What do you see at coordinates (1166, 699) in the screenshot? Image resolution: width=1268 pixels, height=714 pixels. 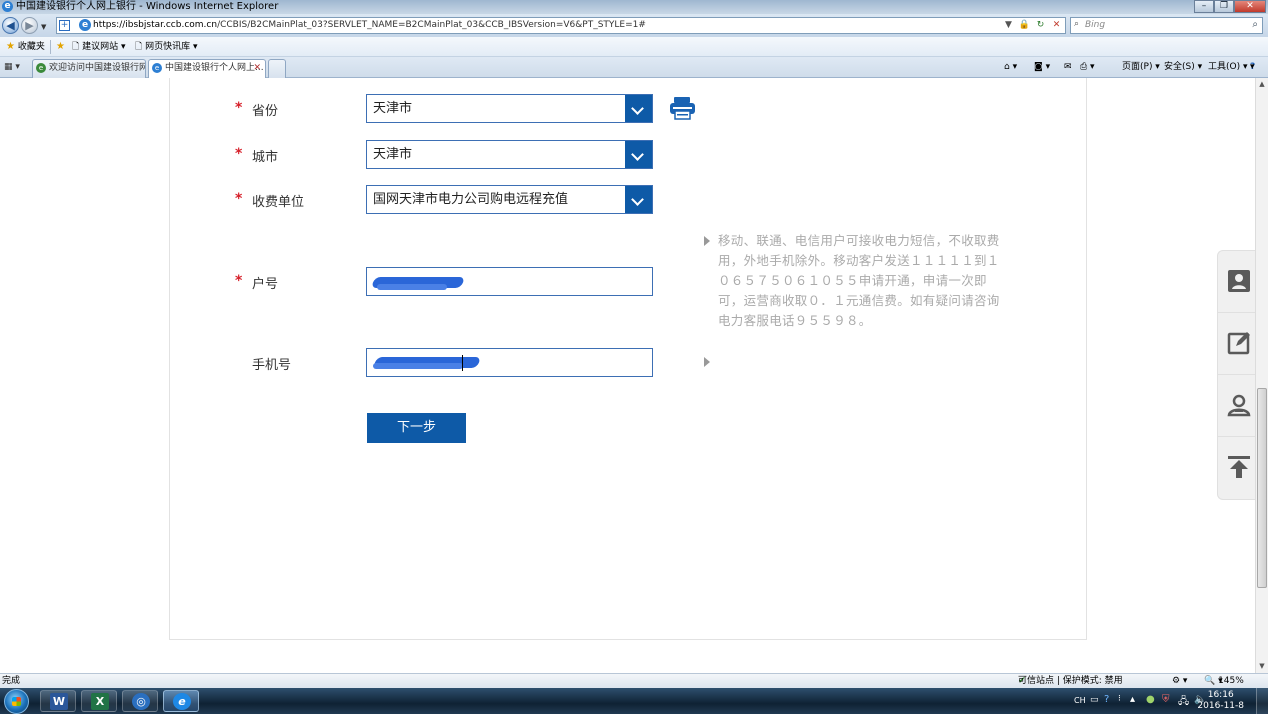 I see `security-shield-icon: ⛨` at bounding box center [1166, 699].